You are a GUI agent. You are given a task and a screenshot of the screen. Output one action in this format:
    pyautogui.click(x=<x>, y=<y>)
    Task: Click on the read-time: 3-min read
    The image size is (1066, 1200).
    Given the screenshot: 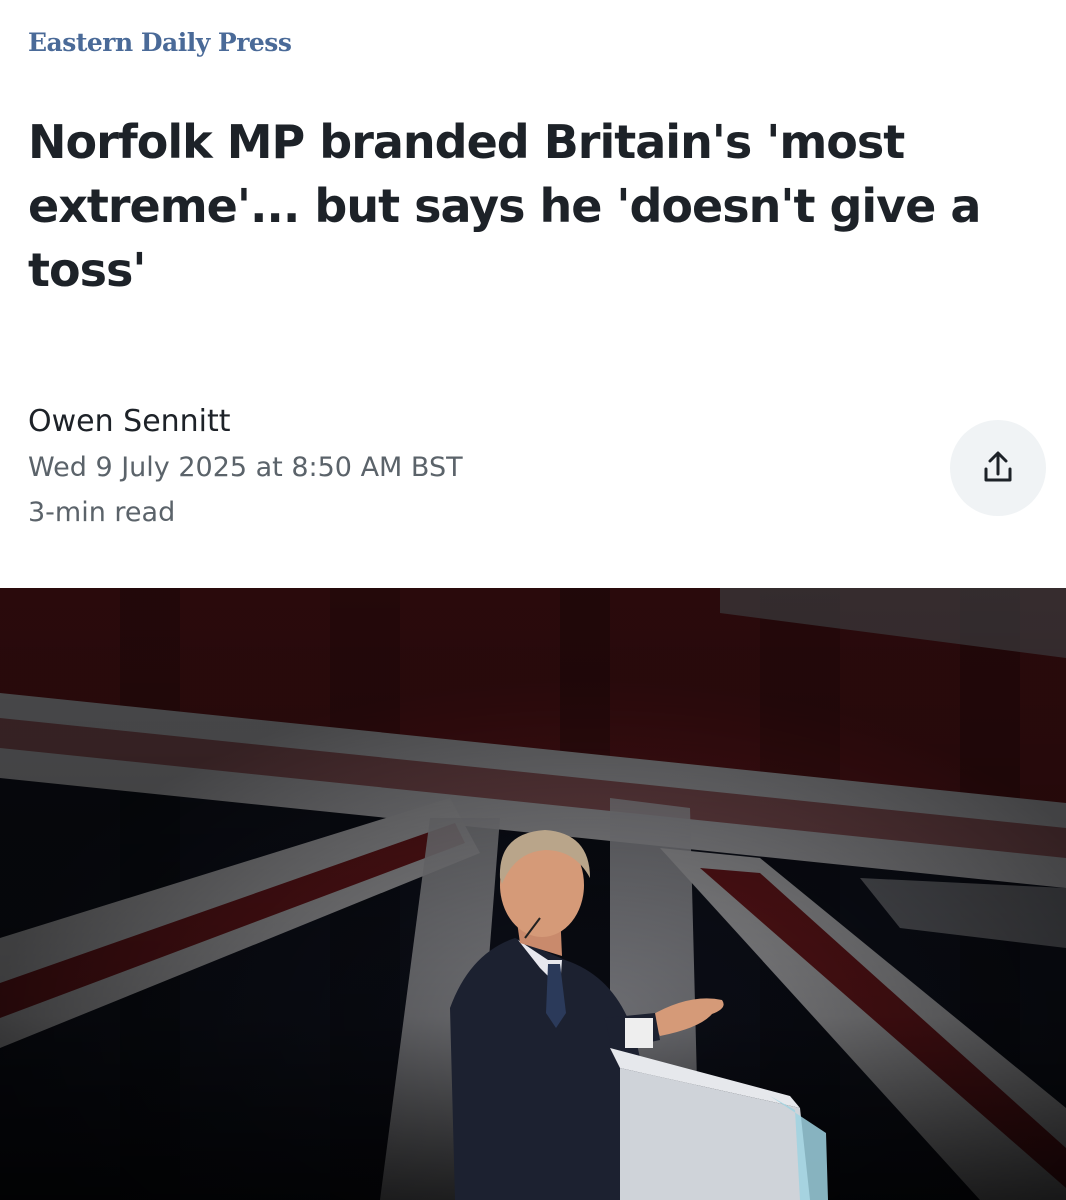 What is the action you would take?
    pyautogui.click(x=102, y=512)
    